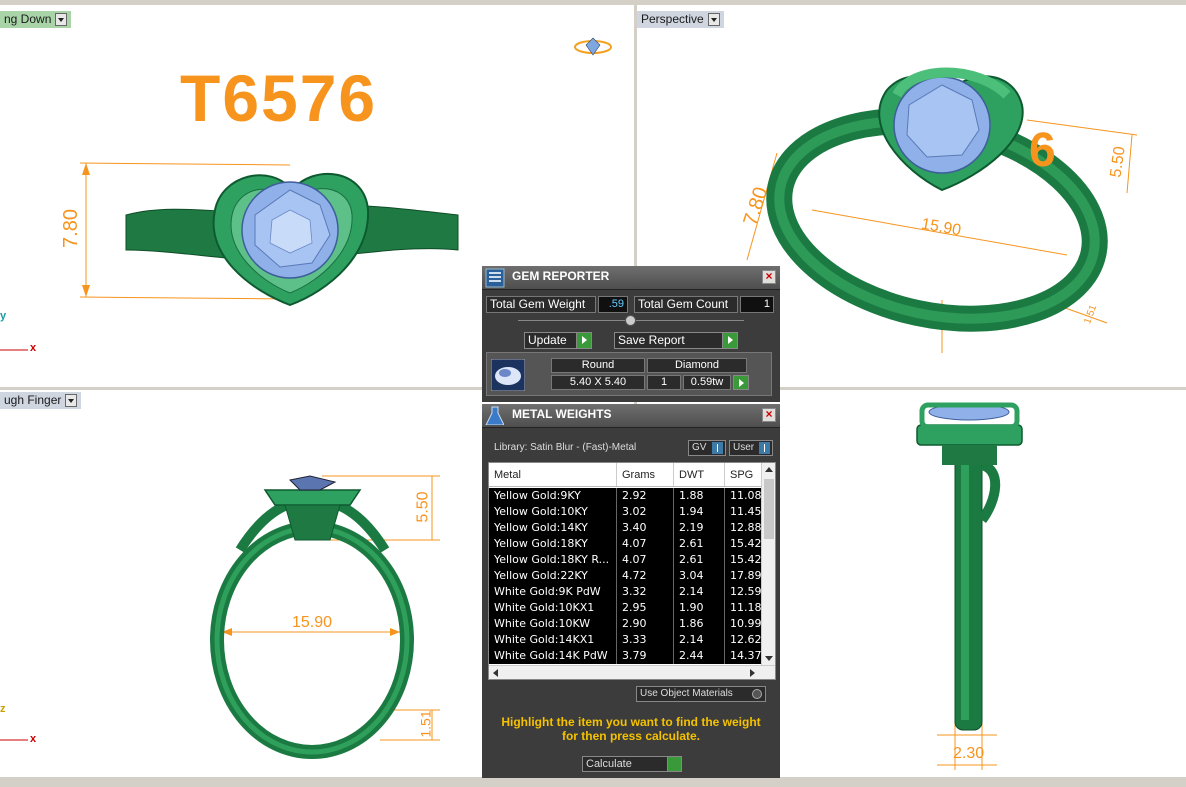  Describe the element at coordinates (645, 474) in the screenshot. I see `col-header-grams: Grams` at that location.